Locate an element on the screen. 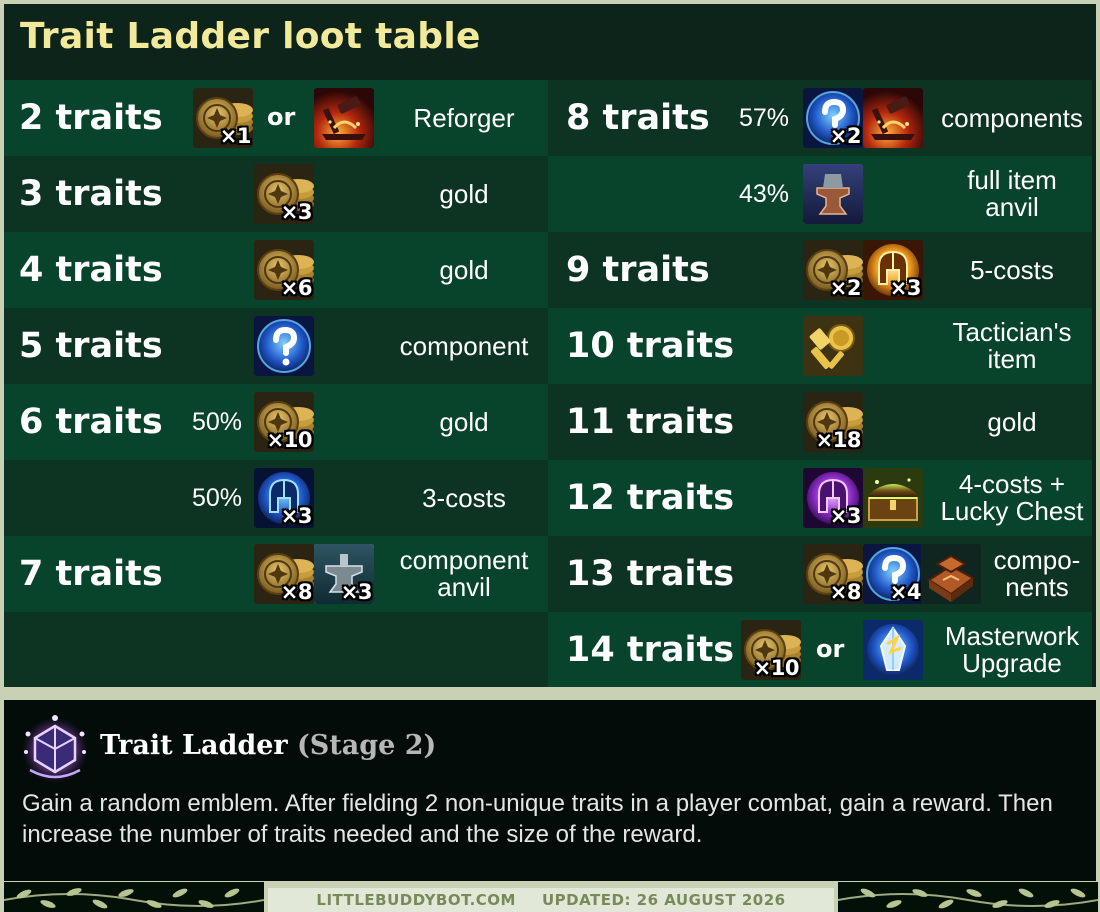 The image size is (1100, 912). quantity-label: ×18 is located at coordinates (838, 440).